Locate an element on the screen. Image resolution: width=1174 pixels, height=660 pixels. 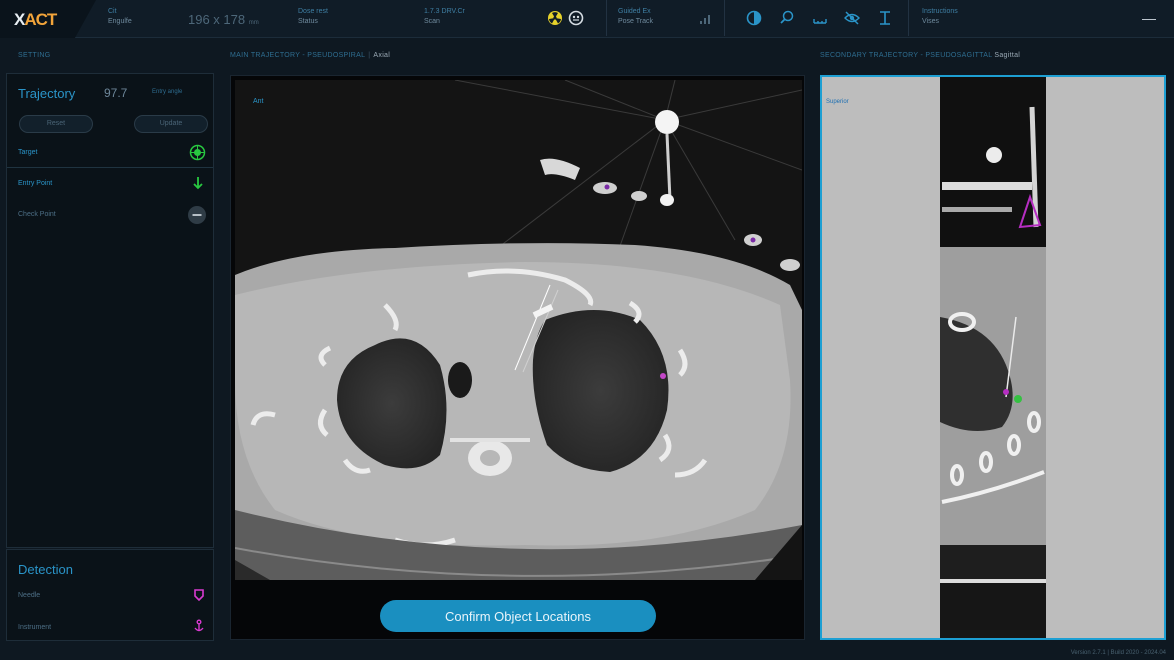
arrow-down-icon is located at coordinates (198, 183).